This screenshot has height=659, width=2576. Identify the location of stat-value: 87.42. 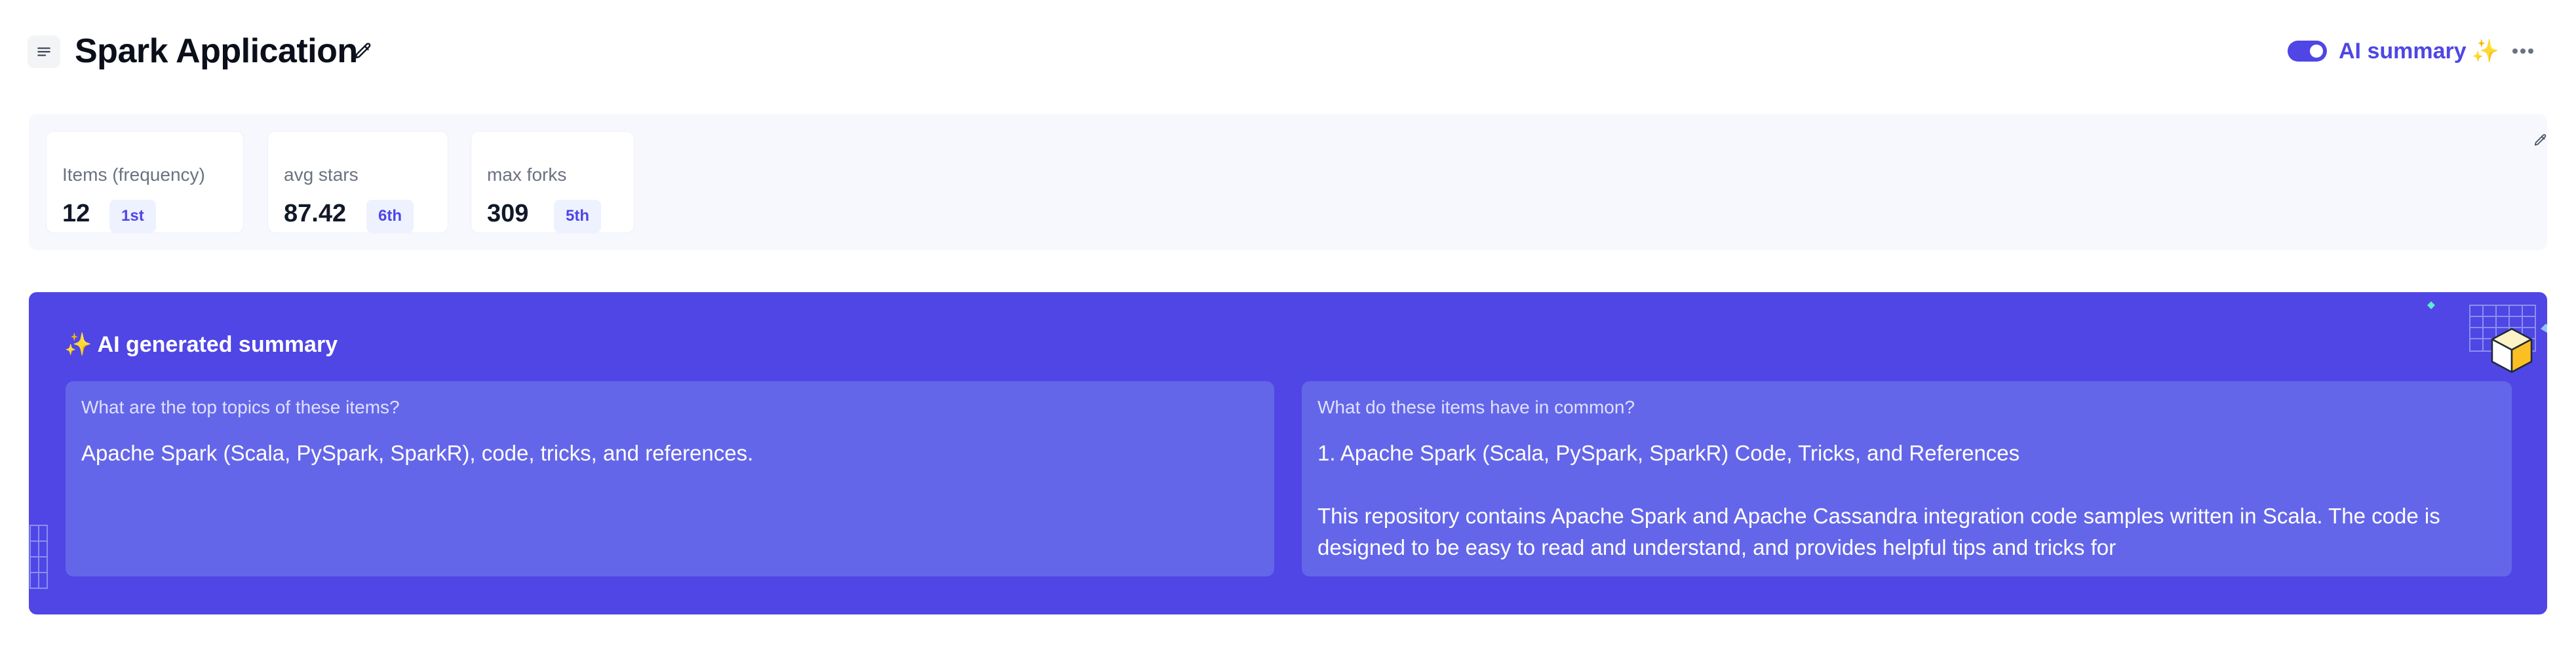
(315, 214).